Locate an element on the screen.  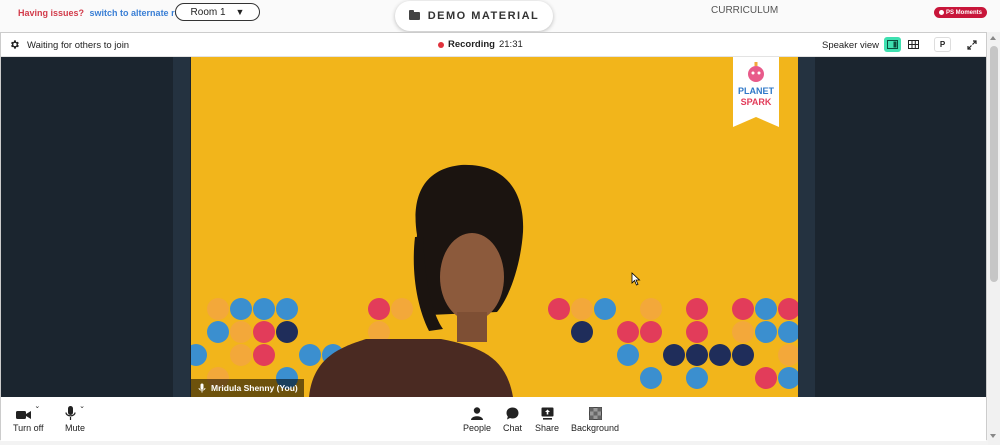
curriculum-link: CURRICULUM is located at coordinates (744, 10).